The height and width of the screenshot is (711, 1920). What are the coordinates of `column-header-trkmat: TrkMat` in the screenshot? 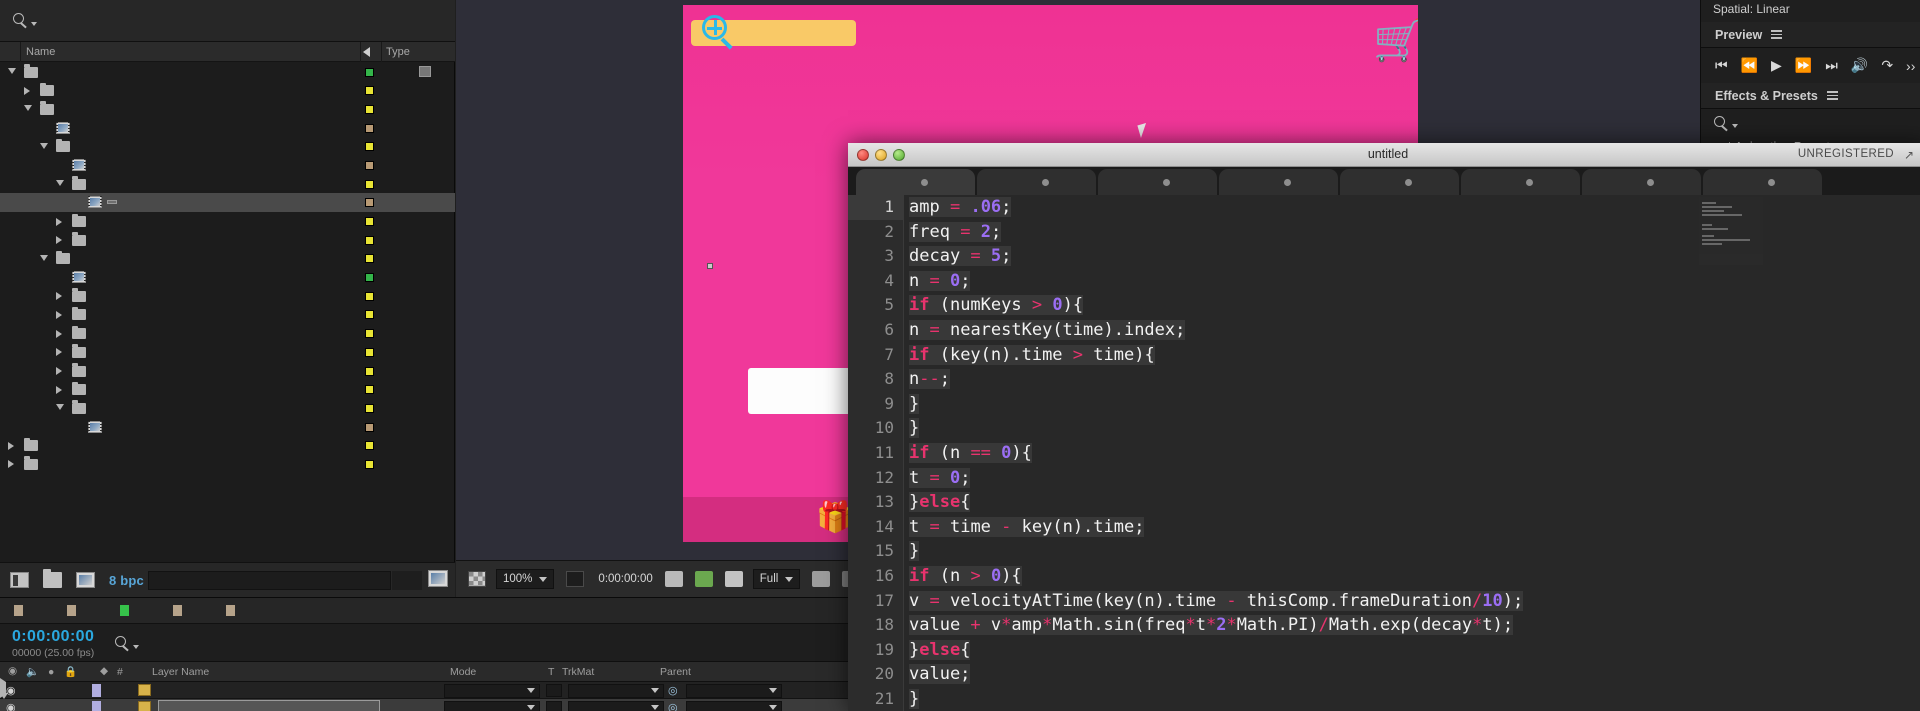 It's located at (578, 672).